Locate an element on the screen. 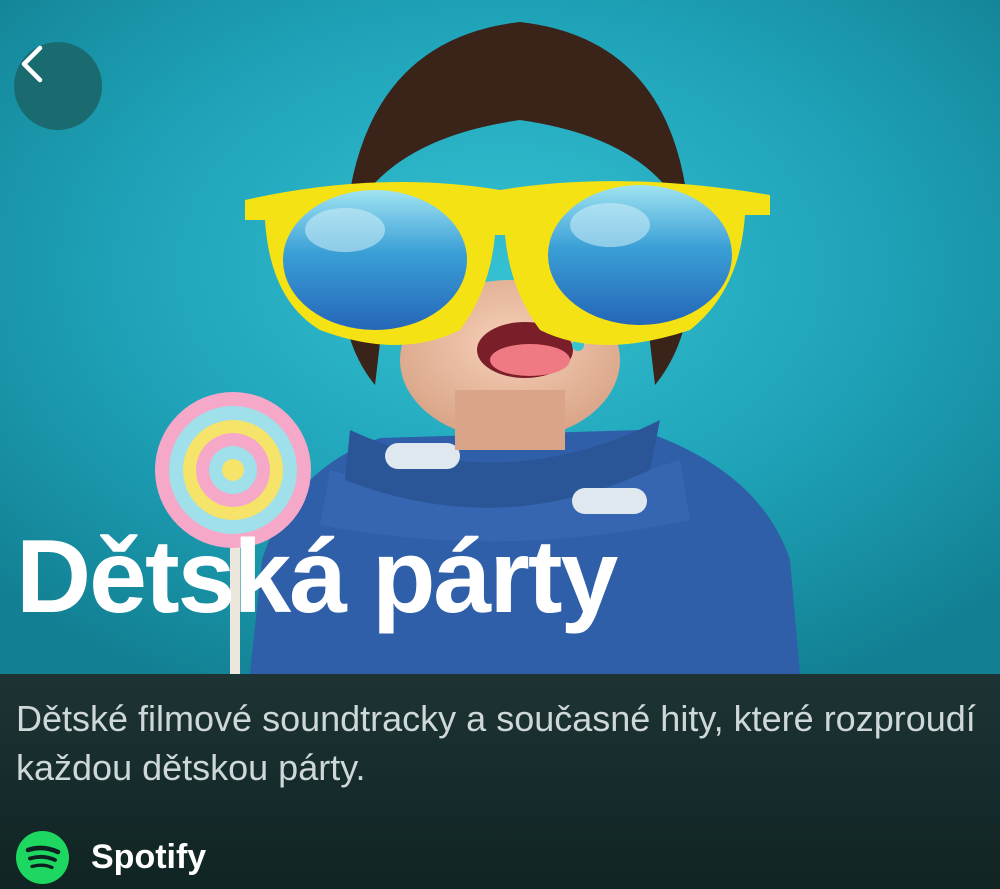  playlist-owner: Spotify is located at coordinates (111, 857).